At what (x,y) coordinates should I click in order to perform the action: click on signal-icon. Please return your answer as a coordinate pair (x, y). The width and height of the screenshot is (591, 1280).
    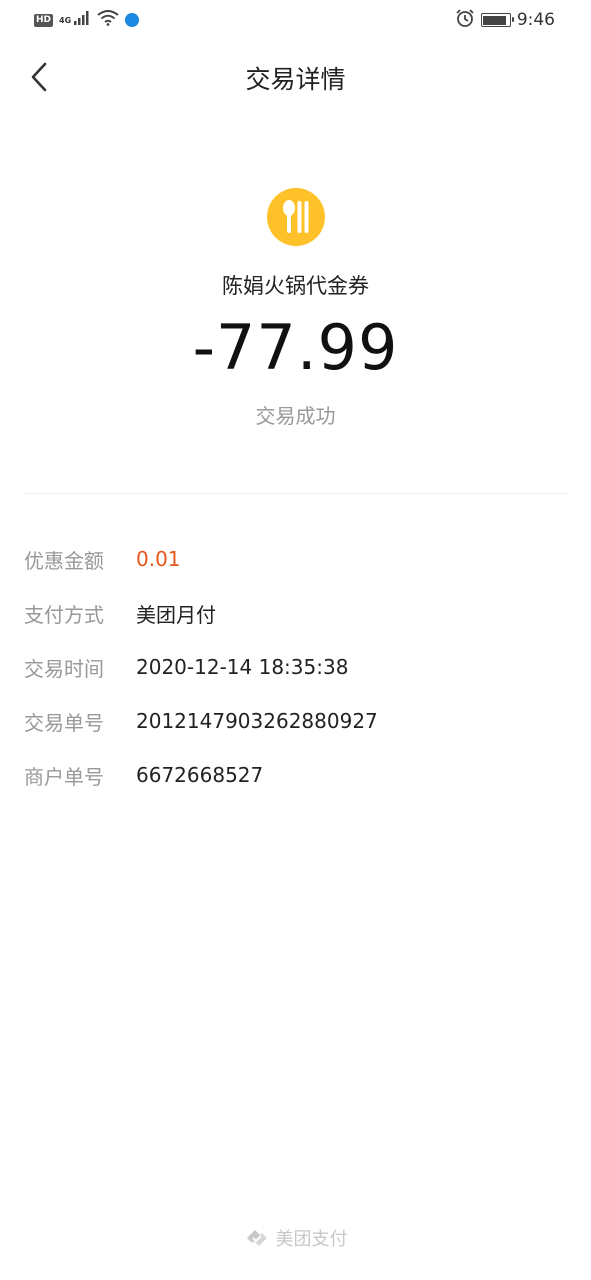
    Looking at the image, I should click on (82, 20).